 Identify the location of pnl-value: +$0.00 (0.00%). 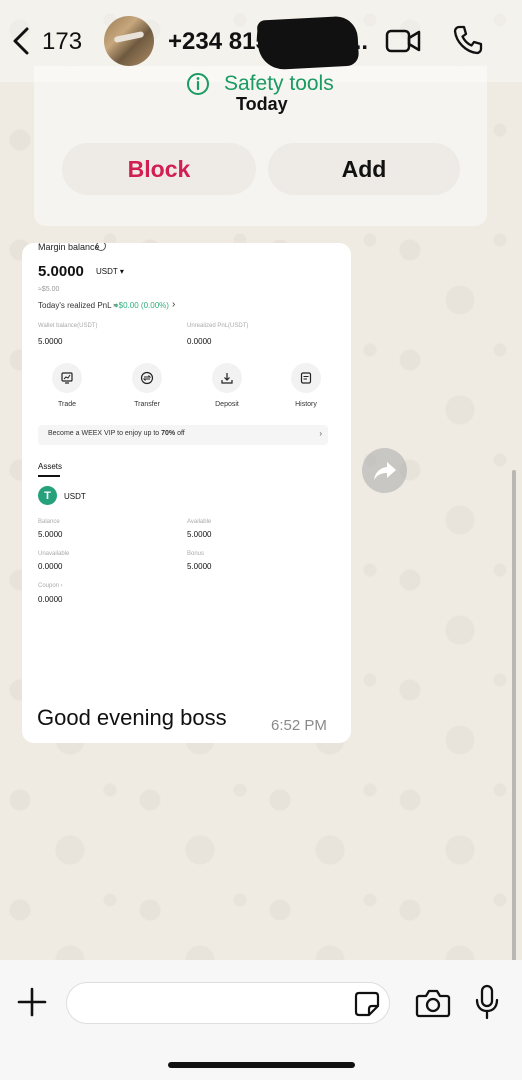
(141, 305).